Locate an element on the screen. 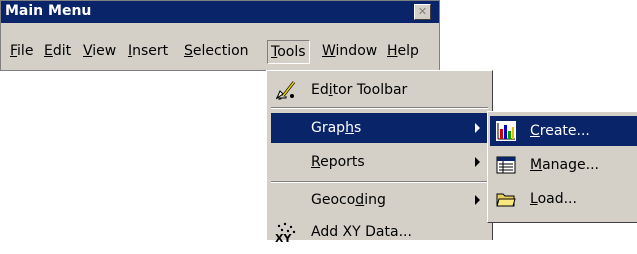 Image resolution: width=637 pixels, height=254 pixels. menu-item-editor-toolbar-label: Editor Toolbar is located at coordinates (359, 90).